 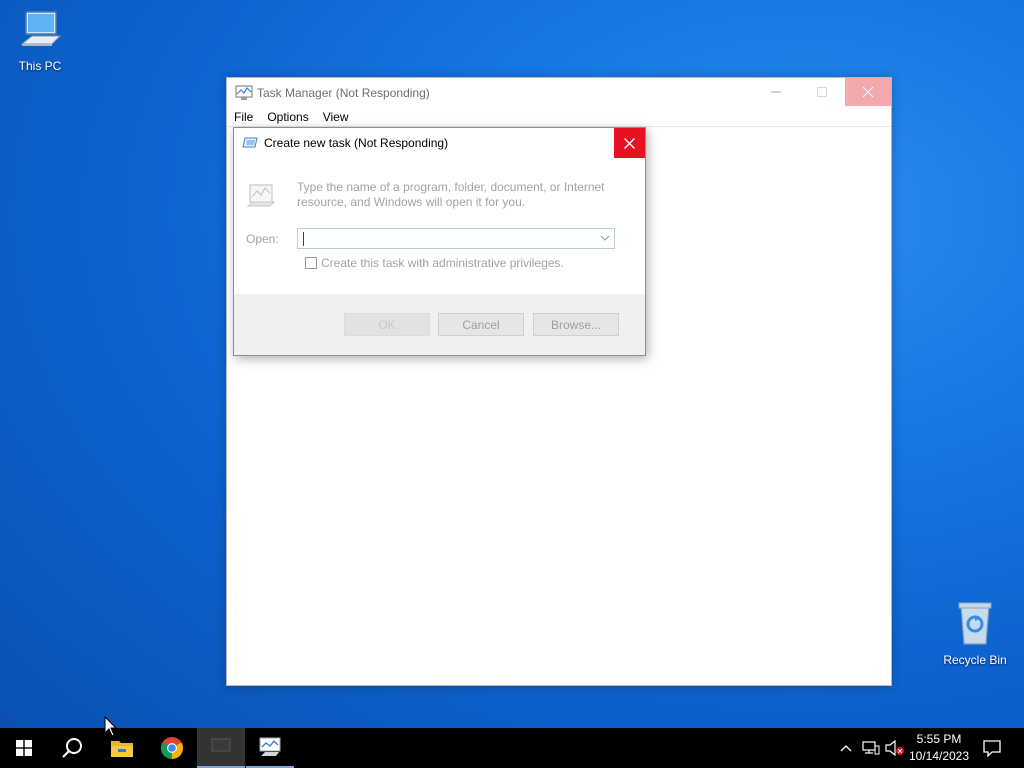 I want to click on maximize-icon, so click(x=822, y=92).